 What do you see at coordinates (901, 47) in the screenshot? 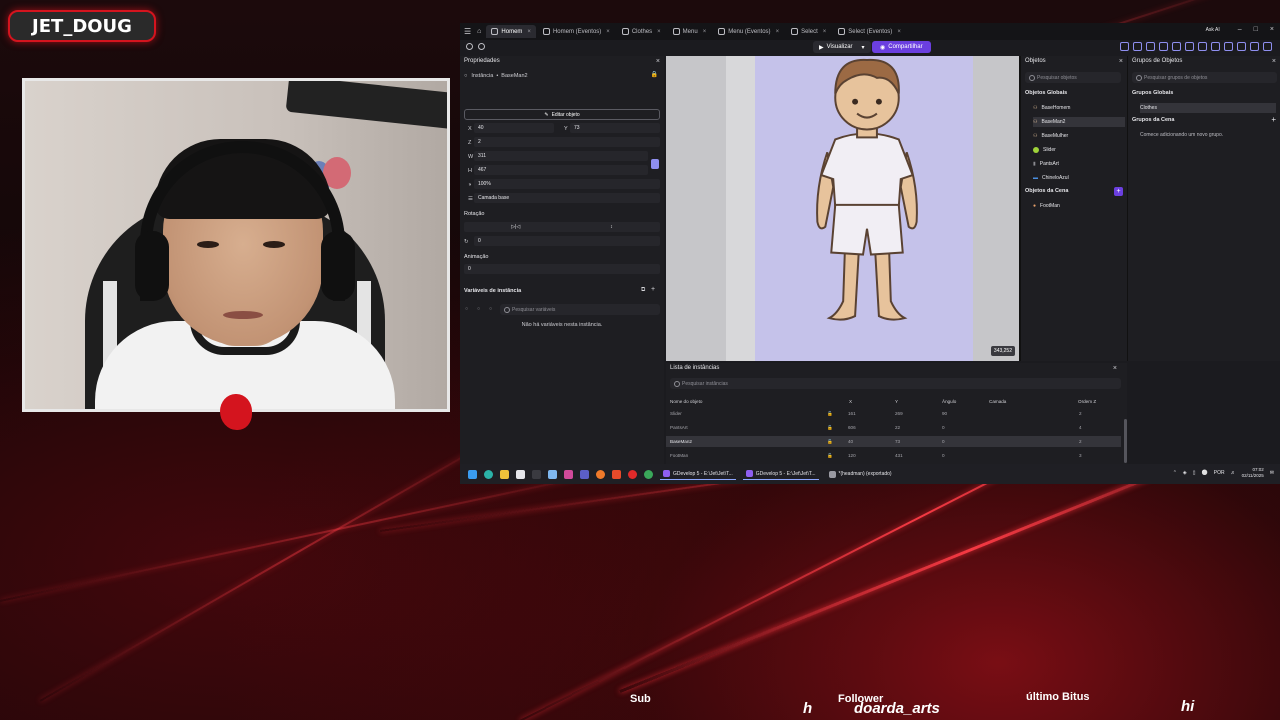
I see `share-button: ◉ Compartilhar` at bounding box center [901, 47].